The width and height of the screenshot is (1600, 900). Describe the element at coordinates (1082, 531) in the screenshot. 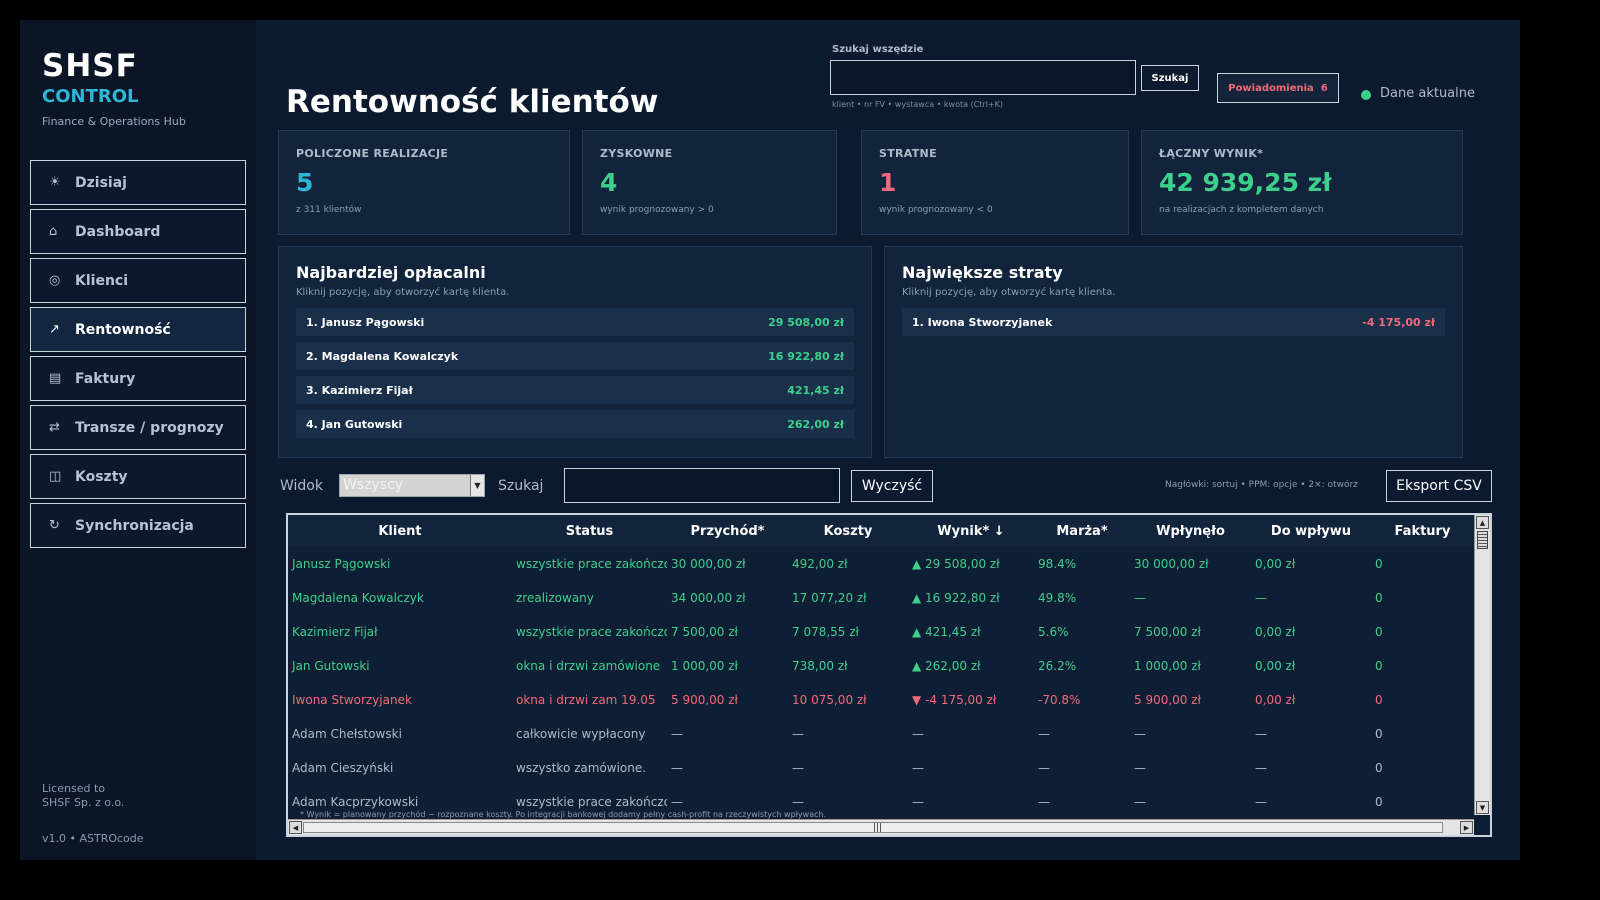

I see `column-header: Marża*` at that location.